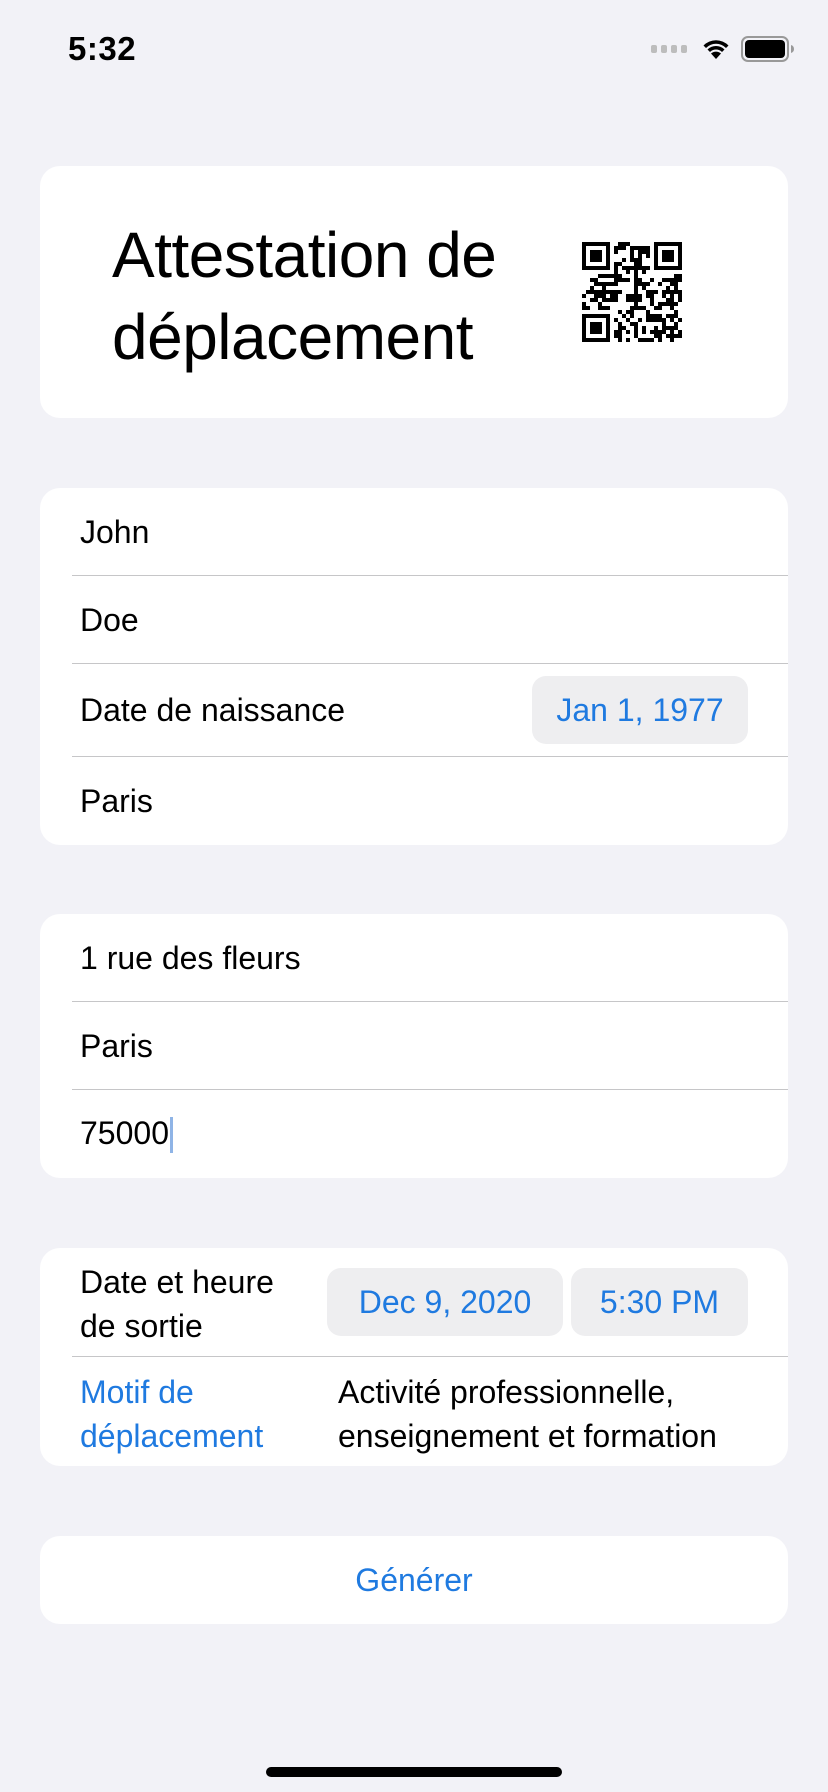 This screenshot has width=828, height=1792. Describe the element at coordinates (304, 296) in the screenshot. I see `page-title: Attestation de déplacement` at that location.